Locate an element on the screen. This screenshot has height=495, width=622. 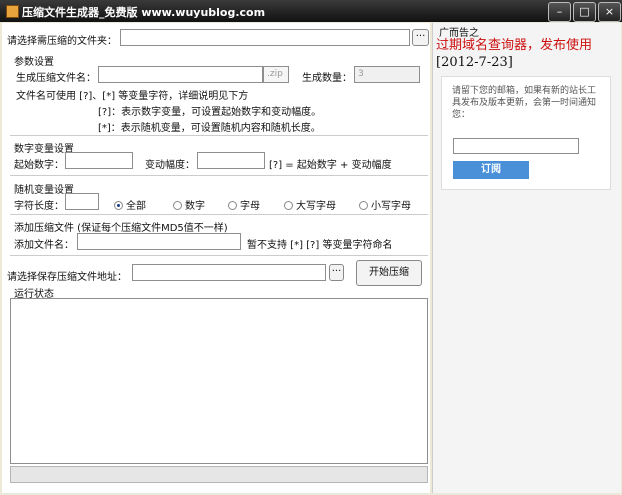
zip-name-input is located at coordinates (180, 74).